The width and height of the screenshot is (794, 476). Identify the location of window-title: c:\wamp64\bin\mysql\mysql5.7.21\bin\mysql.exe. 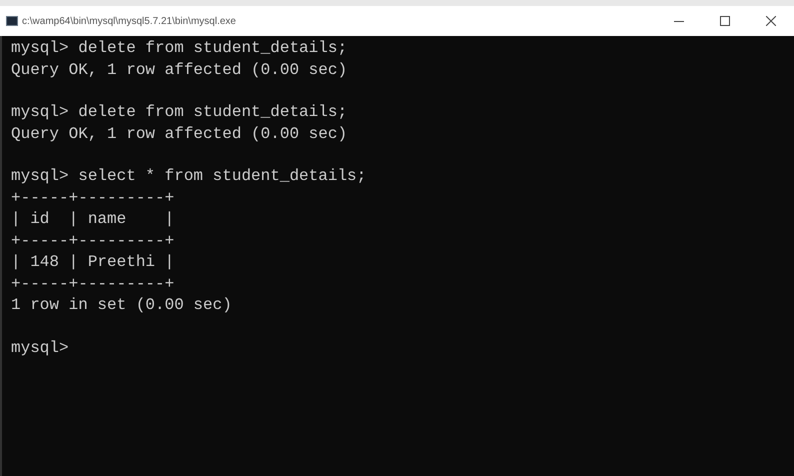
(129, 21).